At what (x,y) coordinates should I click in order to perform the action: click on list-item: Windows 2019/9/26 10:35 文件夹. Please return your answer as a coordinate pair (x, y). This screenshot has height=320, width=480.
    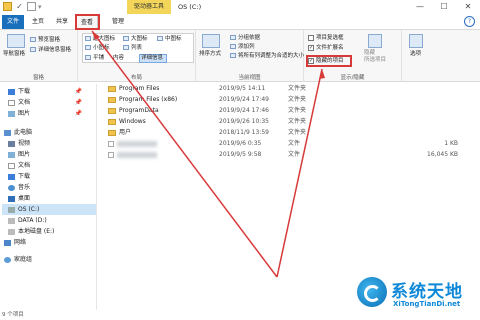
    Looking at the image, I should click on (289, 122).